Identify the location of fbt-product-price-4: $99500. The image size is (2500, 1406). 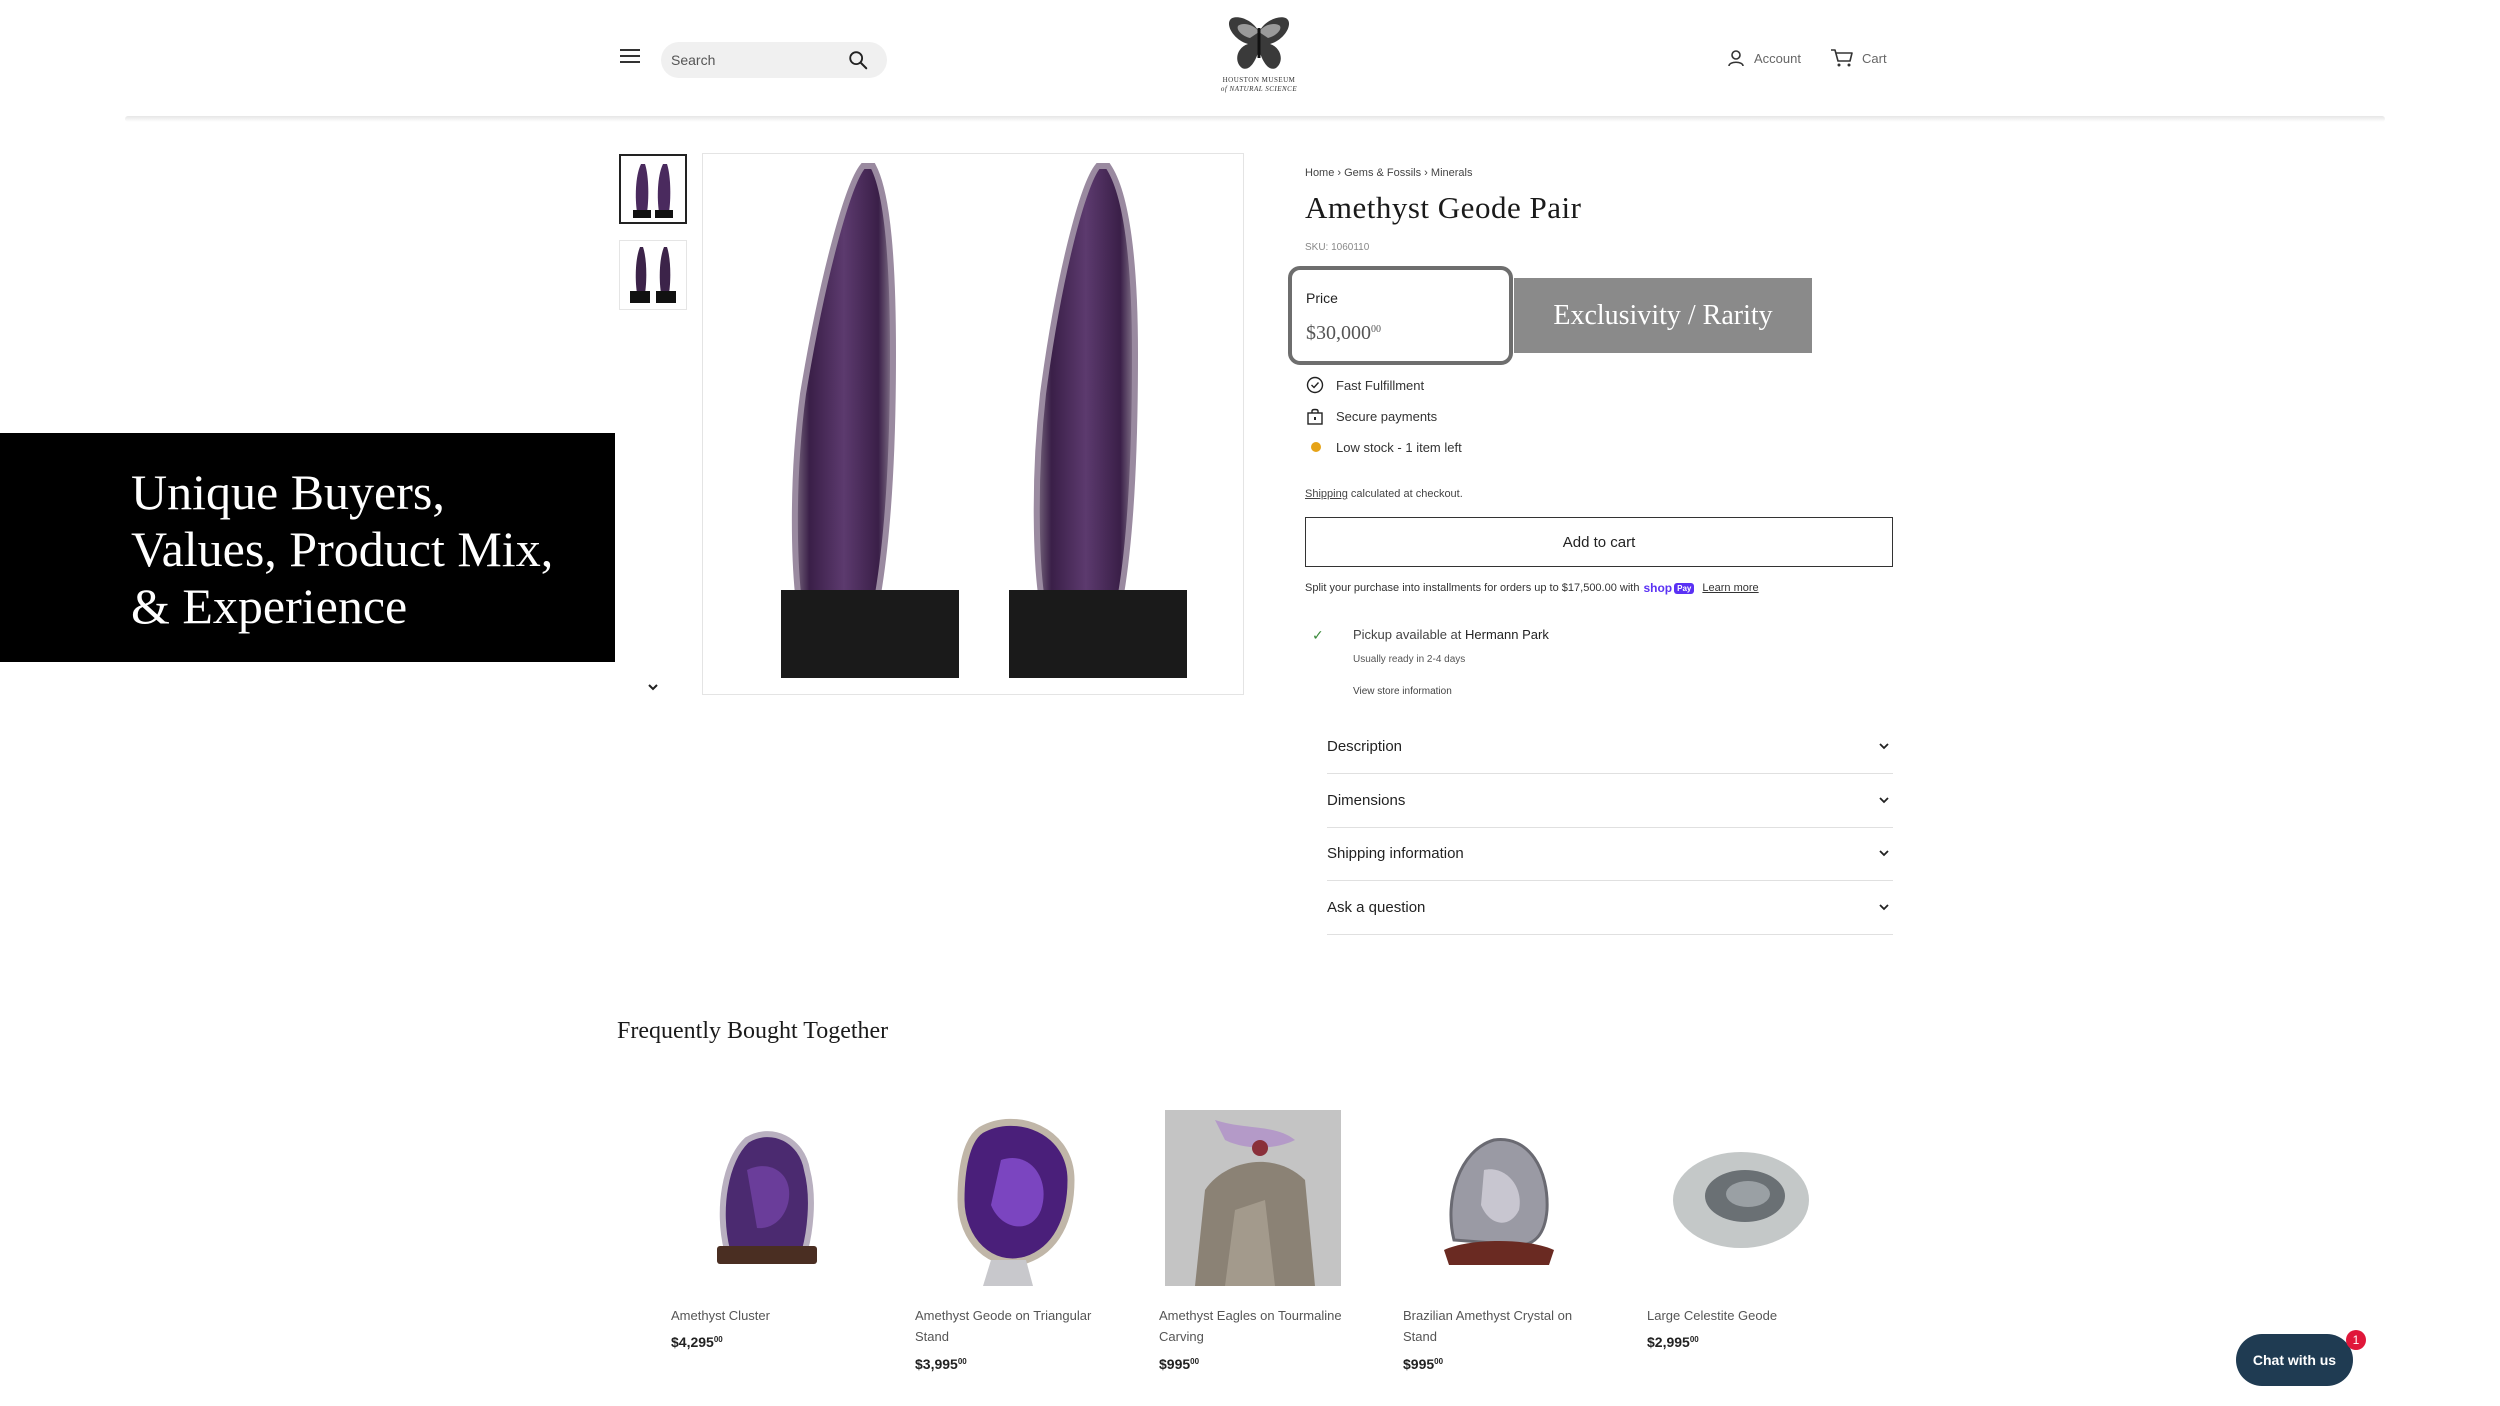
(1423, 1364).